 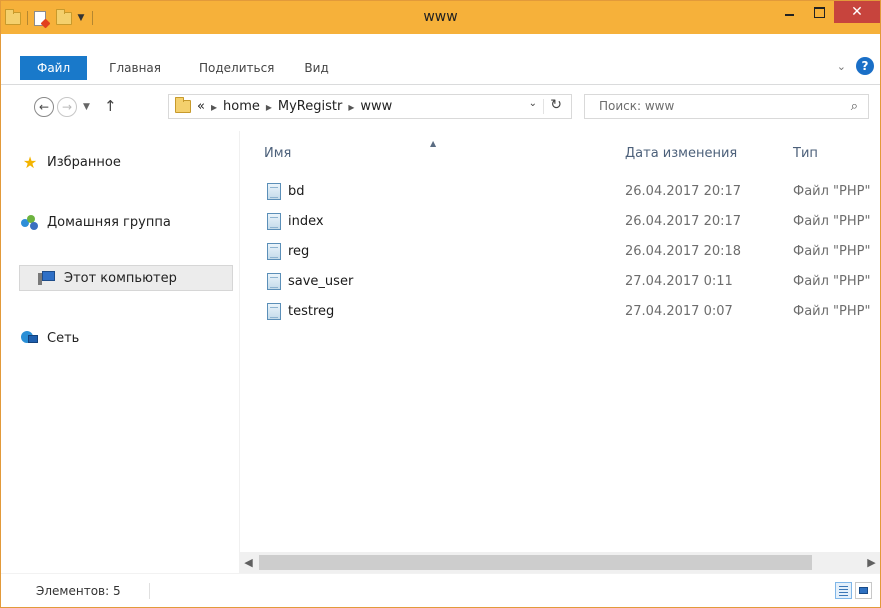 I want to click on nav-item-network: Сеть, so click(x=50, y=338).